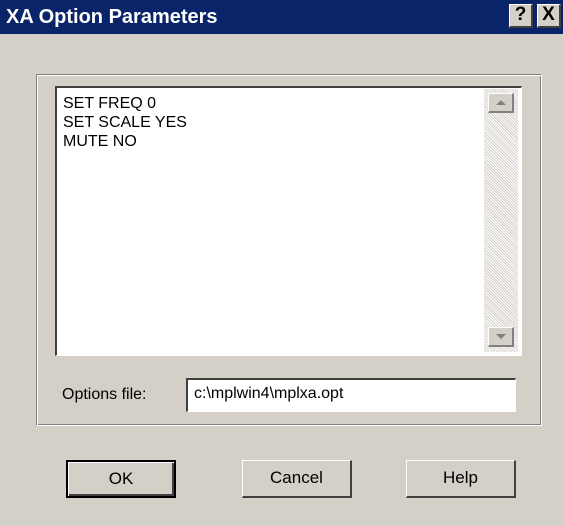 This screenshot has width=563, height=526. I want to click on title-bar: XA Option Parameters ? X, so click(281, 17).